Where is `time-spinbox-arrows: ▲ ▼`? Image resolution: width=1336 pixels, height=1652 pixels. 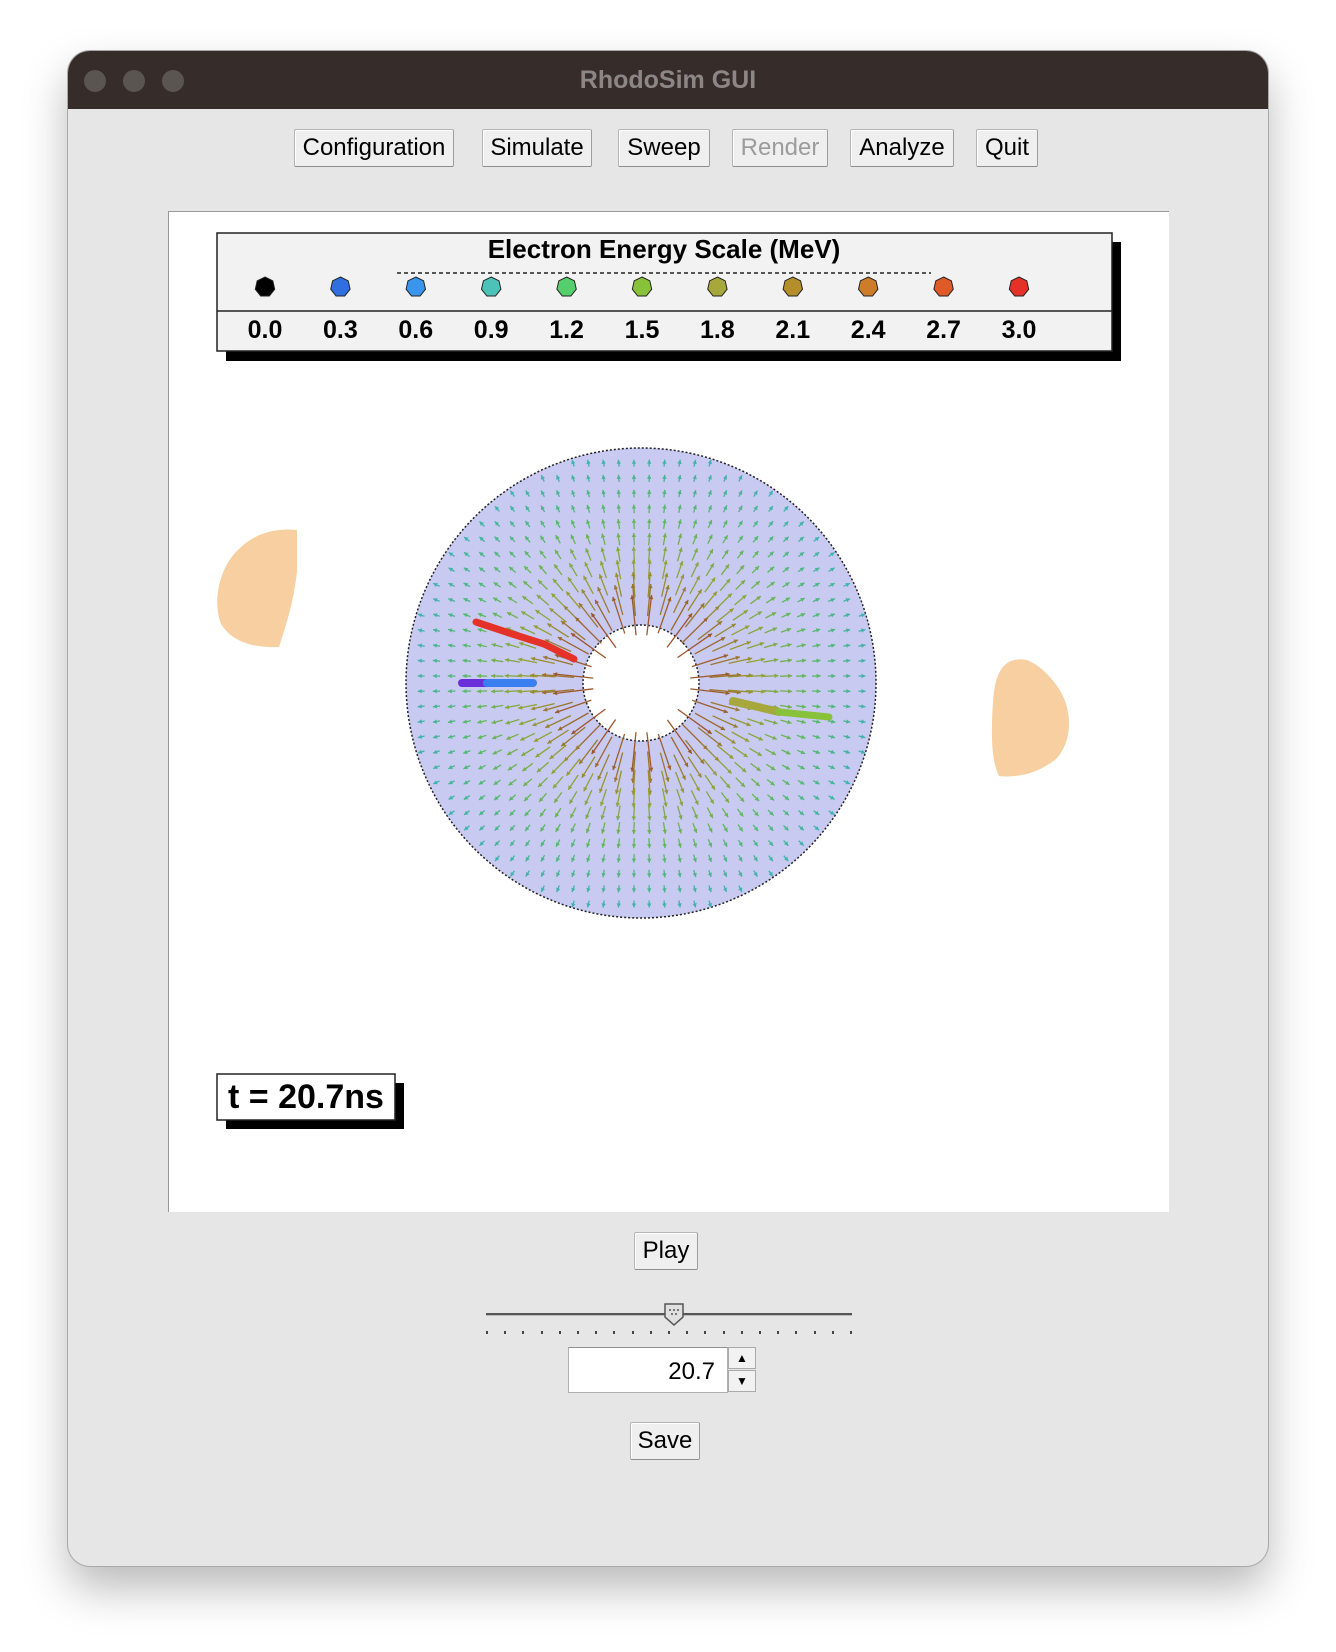 time-spinbox-arrows: ▲ ▼ is located at coordinates (742, 1370).